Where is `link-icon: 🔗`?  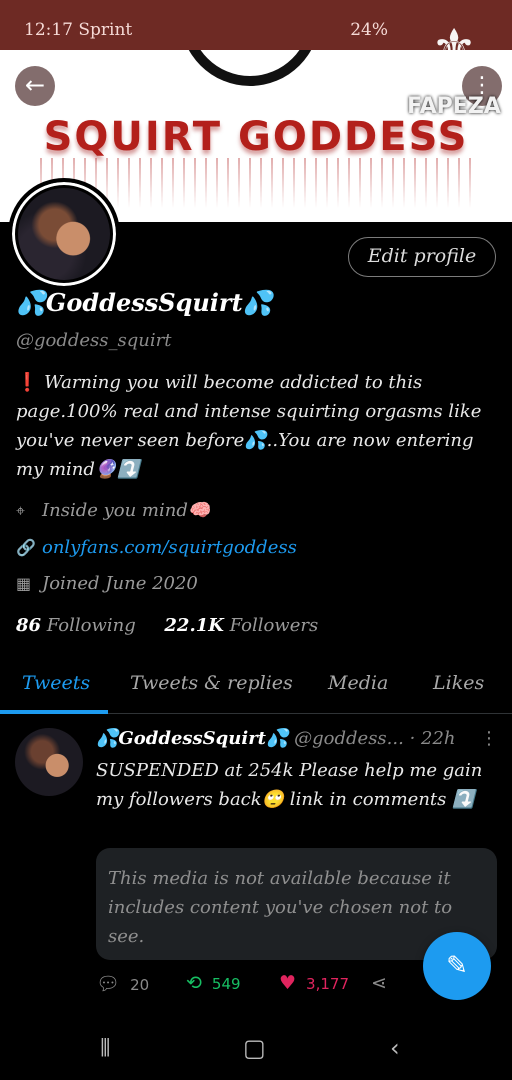
link-icon: 🔗 is located at coordinates (26, 547).